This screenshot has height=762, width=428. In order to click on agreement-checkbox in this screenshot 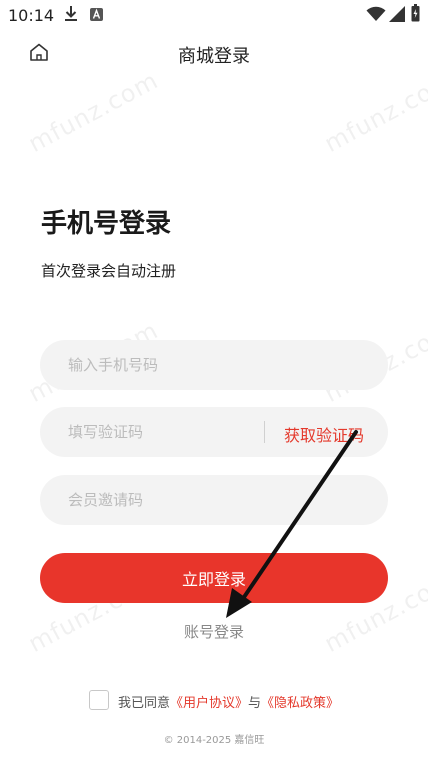, I will do `click(99, 700)`.